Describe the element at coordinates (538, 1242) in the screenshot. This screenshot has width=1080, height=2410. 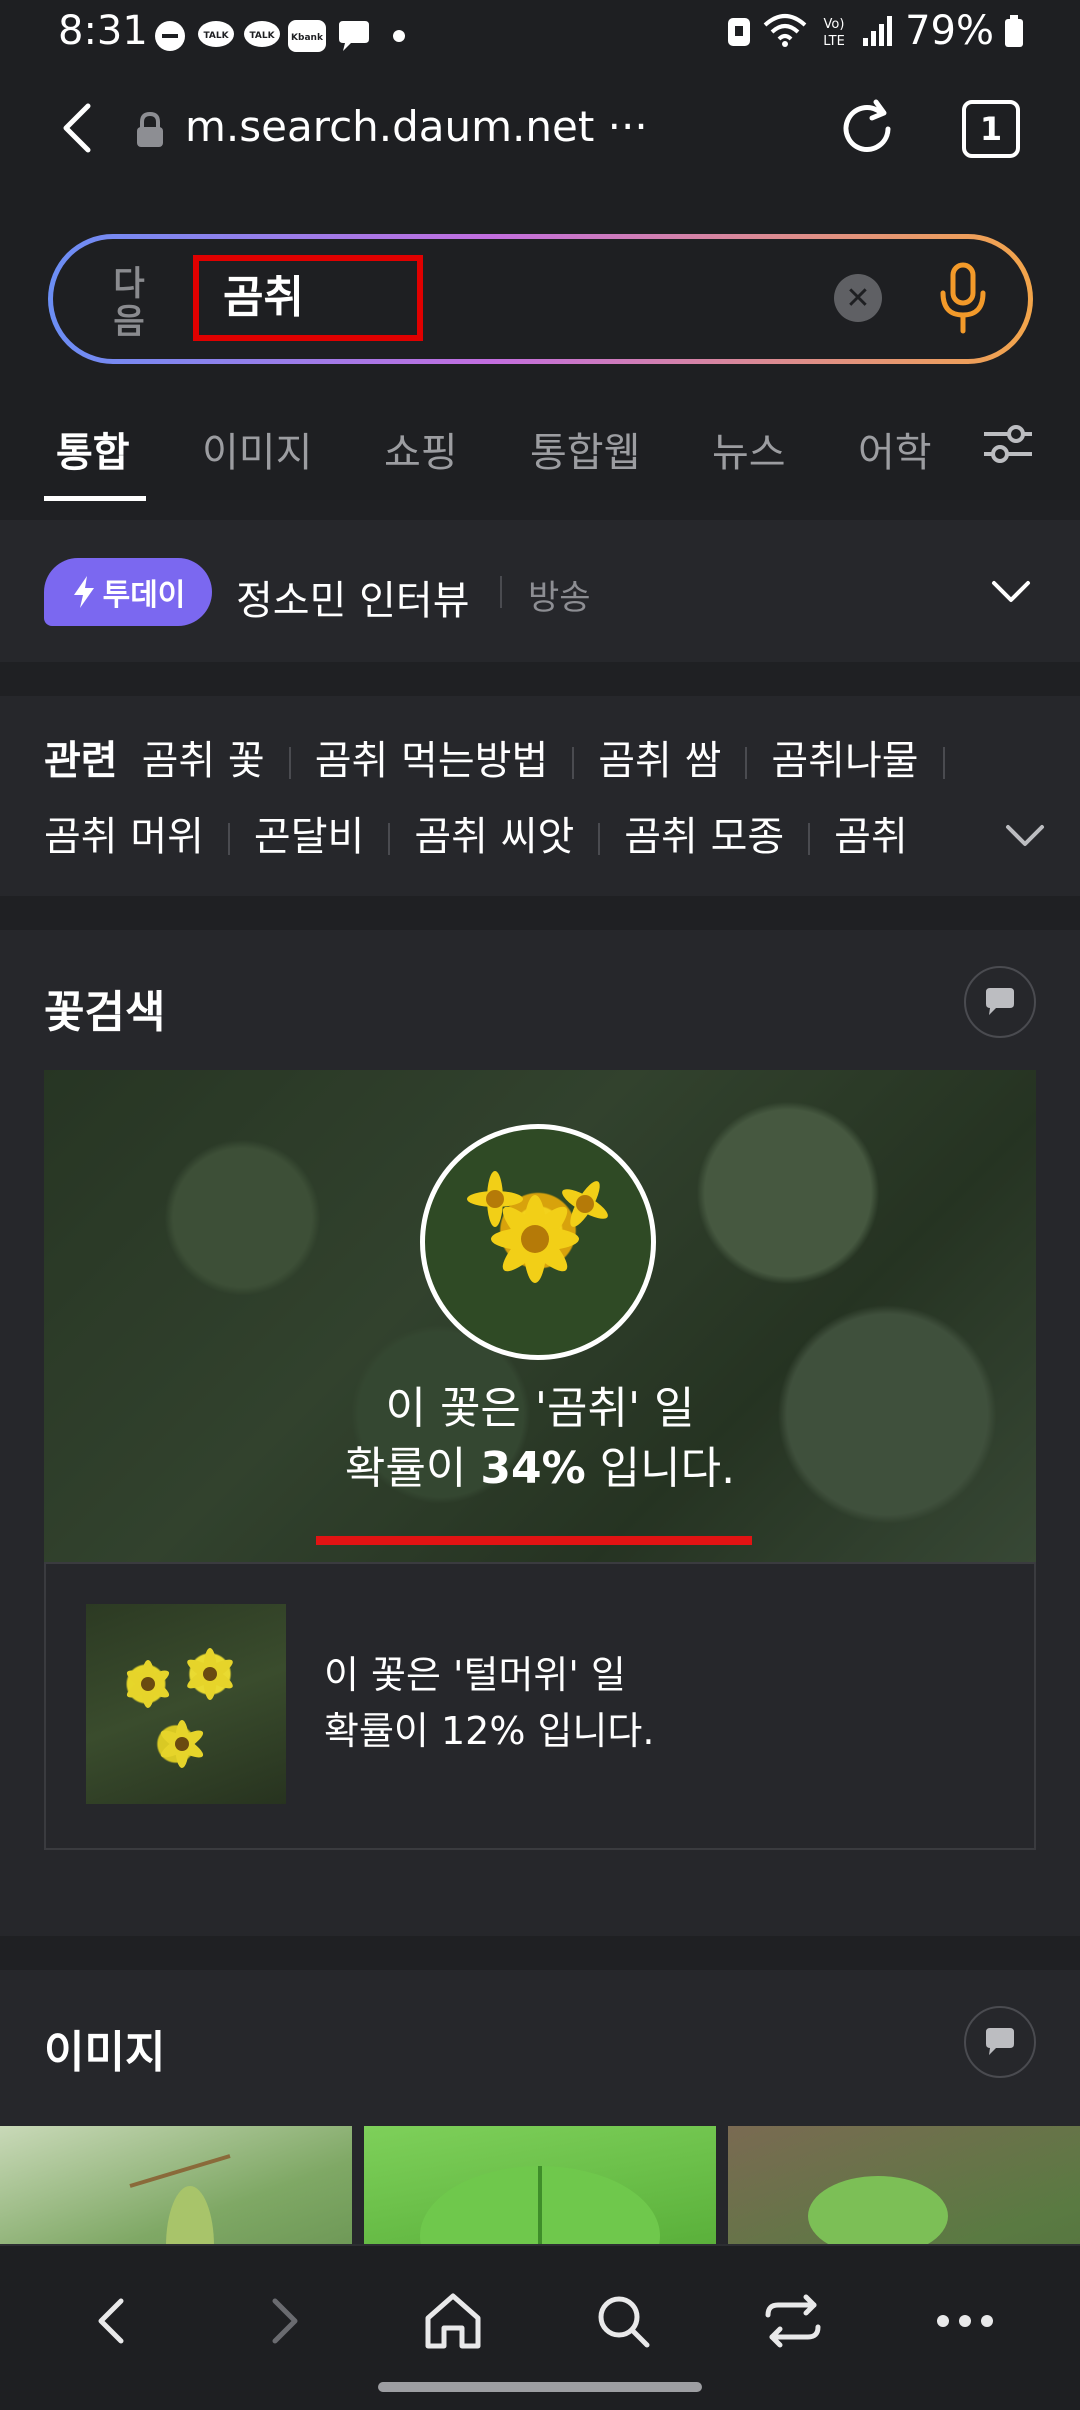
I see `flower-photo` at that location.